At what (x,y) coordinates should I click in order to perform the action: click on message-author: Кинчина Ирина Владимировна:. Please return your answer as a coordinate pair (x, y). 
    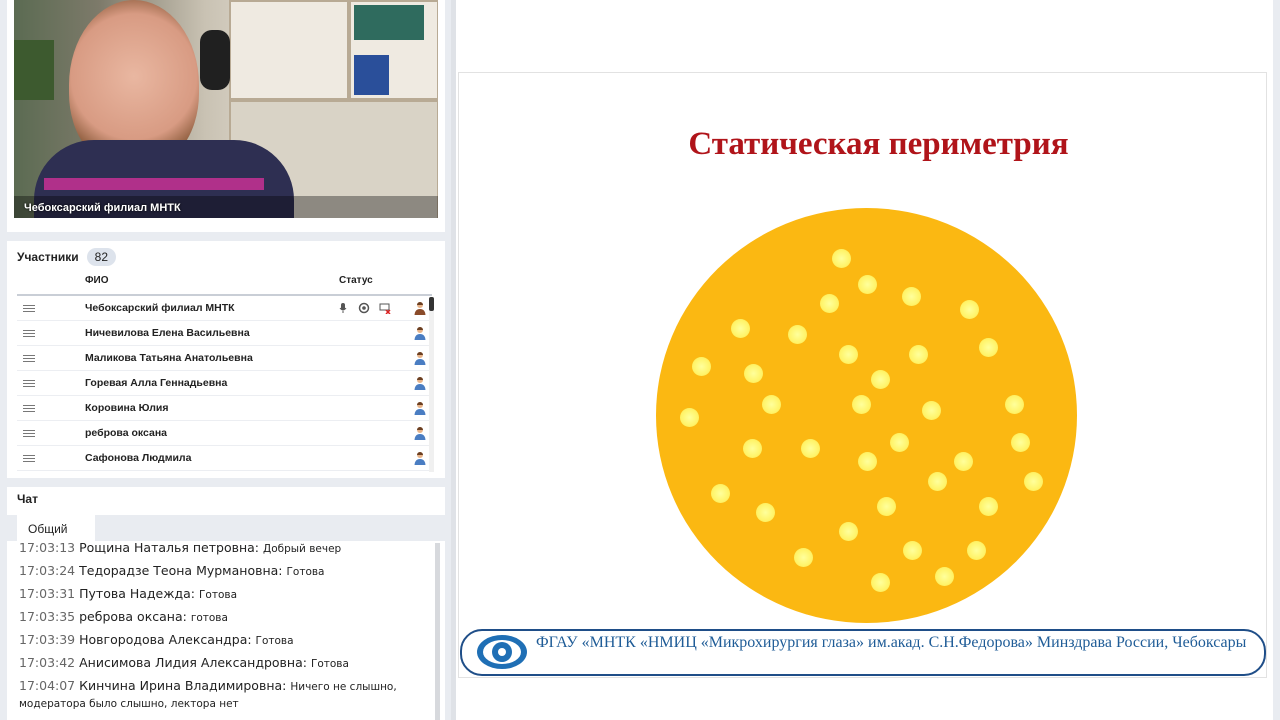
    Looking at the image, I should click on (183, 685).